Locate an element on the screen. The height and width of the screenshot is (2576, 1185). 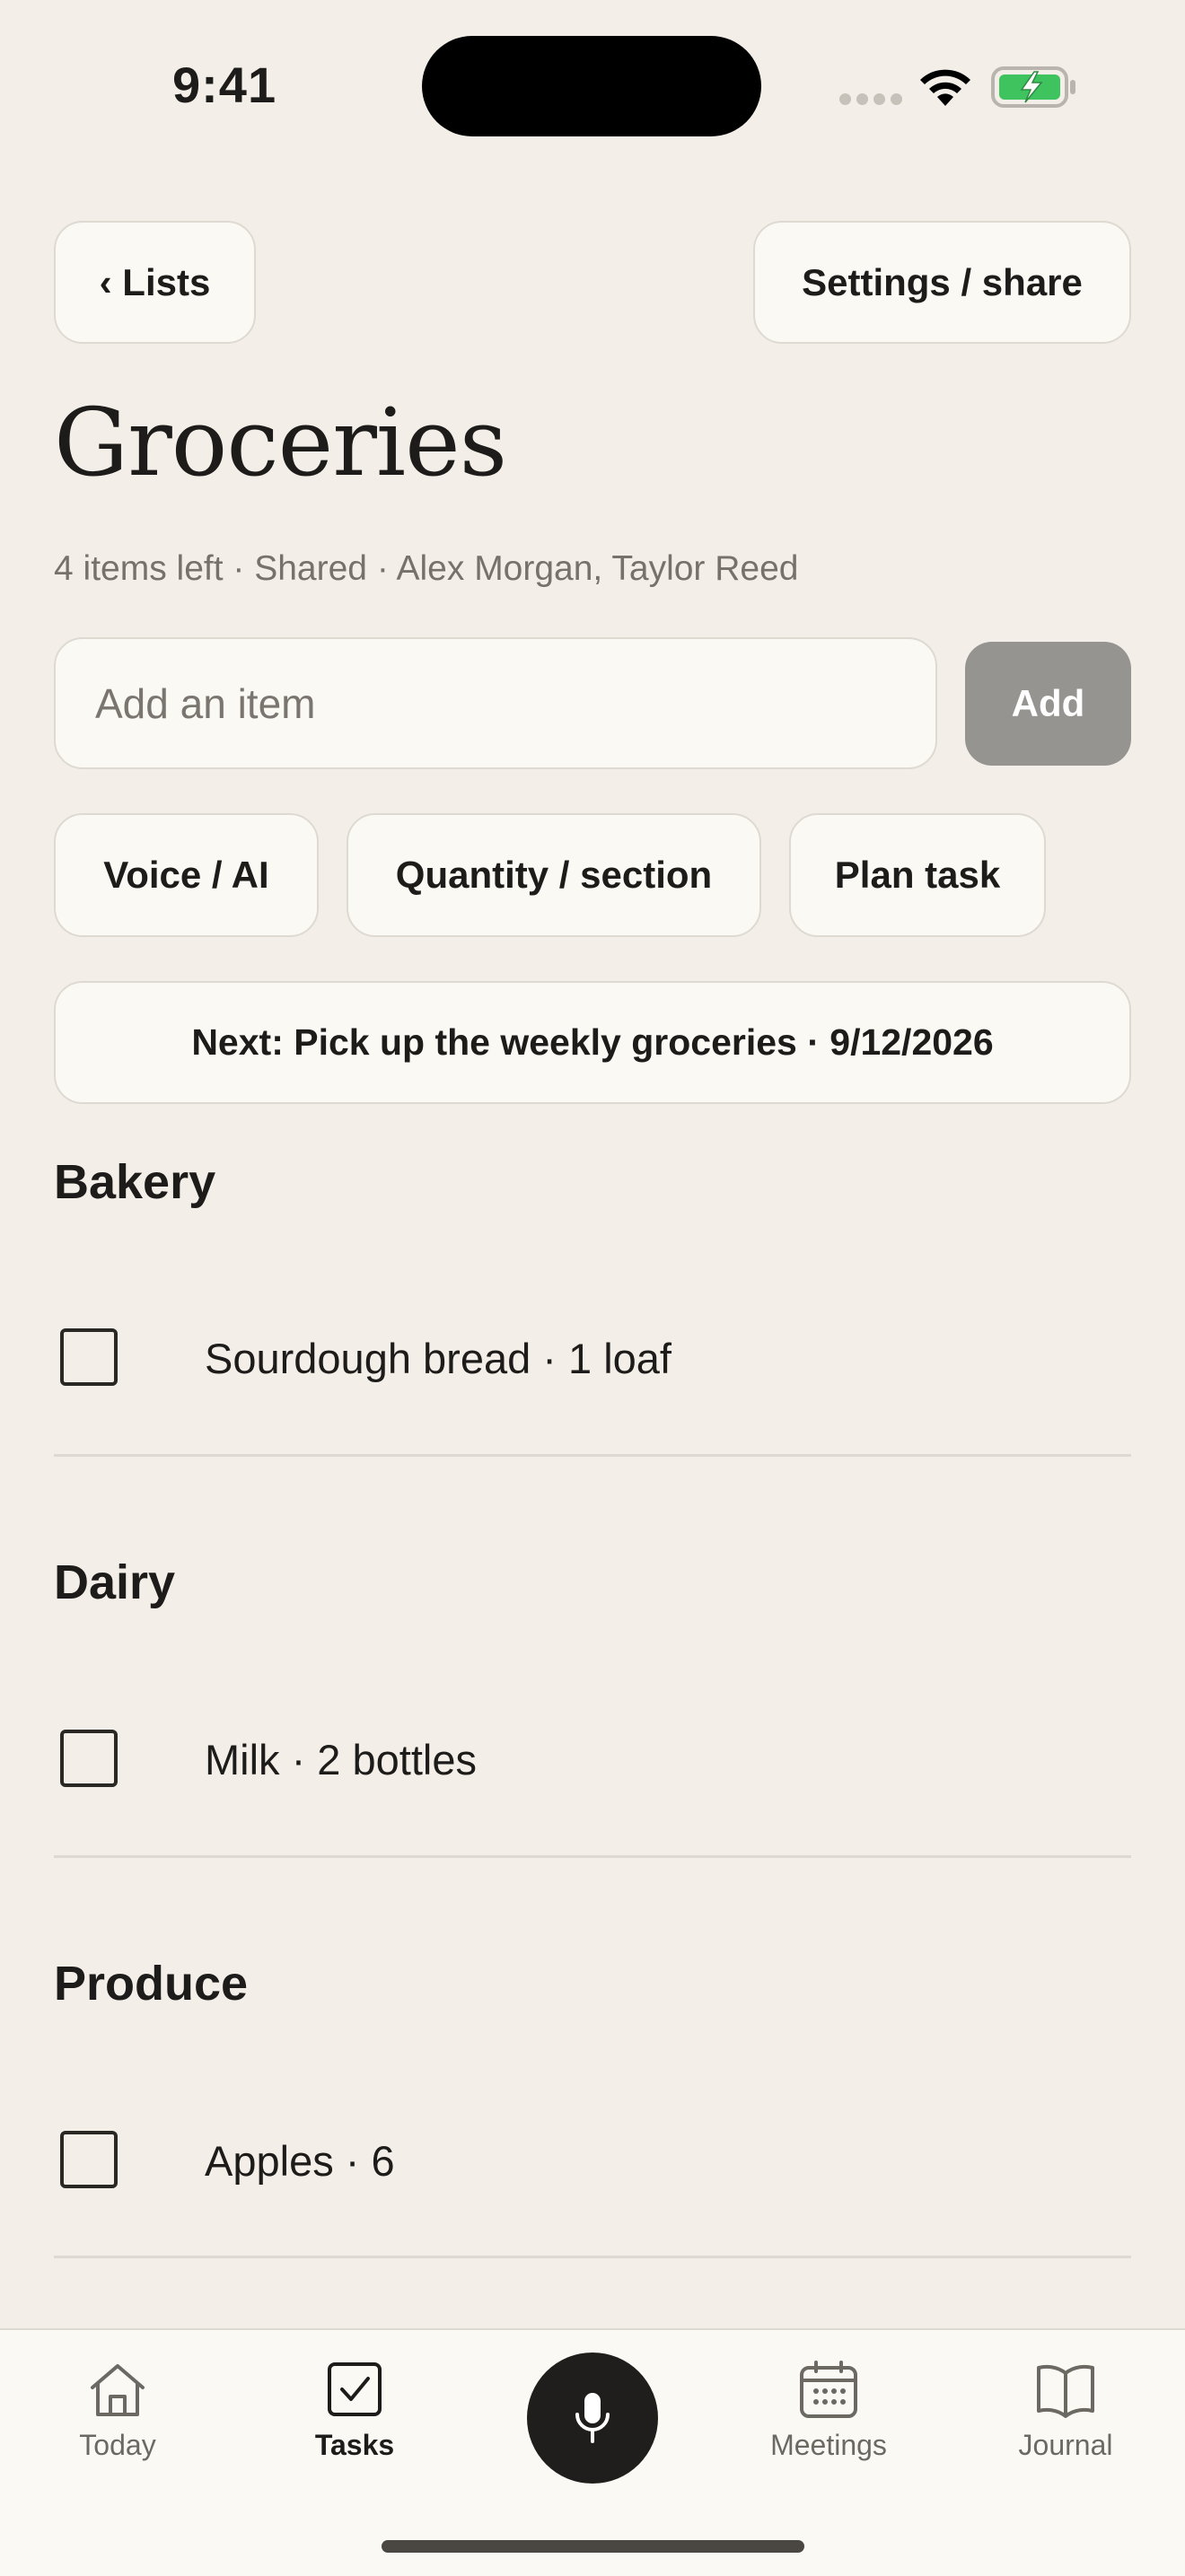
check-square-icon is located at coordinates (355, 2389).